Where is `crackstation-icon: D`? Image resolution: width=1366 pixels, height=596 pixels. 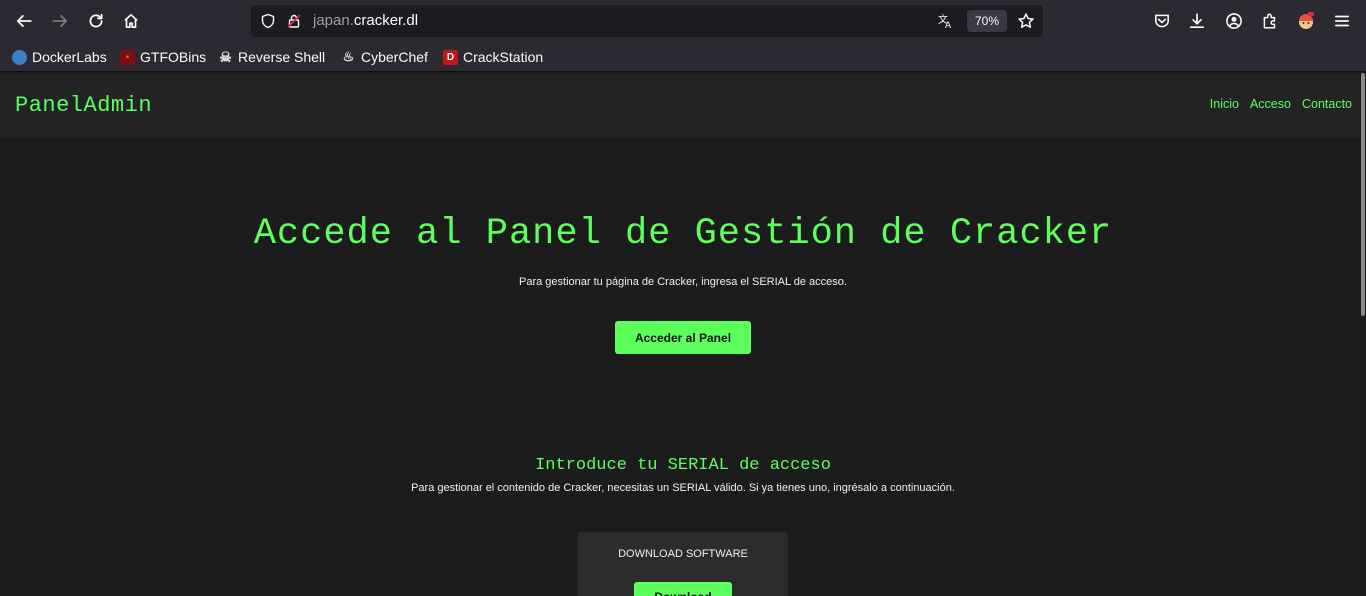
crackstation-icon: D is located at coordinates (450, 57).